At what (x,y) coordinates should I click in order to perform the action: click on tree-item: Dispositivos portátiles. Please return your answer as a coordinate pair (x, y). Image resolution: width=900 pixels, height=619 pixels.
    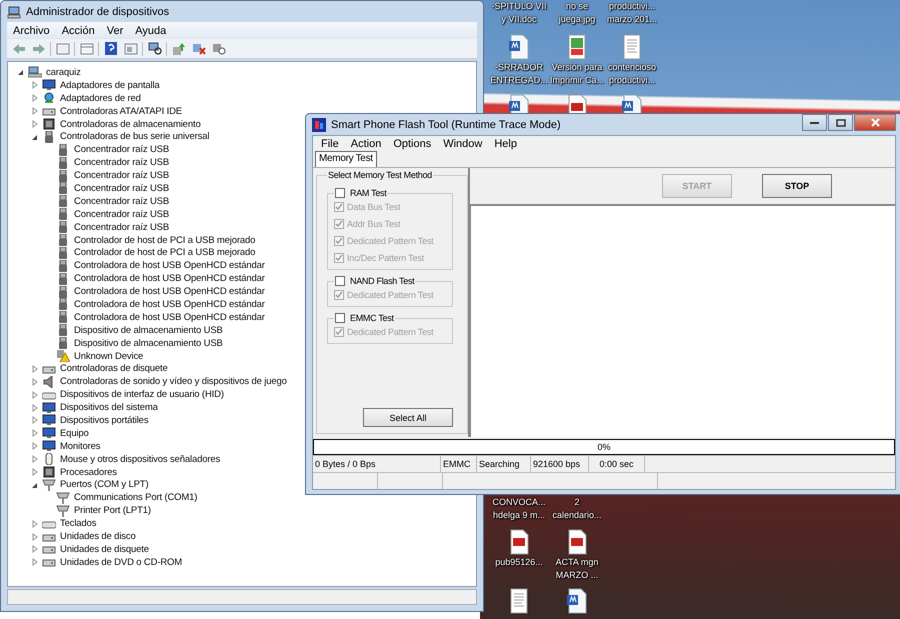
    Looking at the image, I should click on (104, 420).